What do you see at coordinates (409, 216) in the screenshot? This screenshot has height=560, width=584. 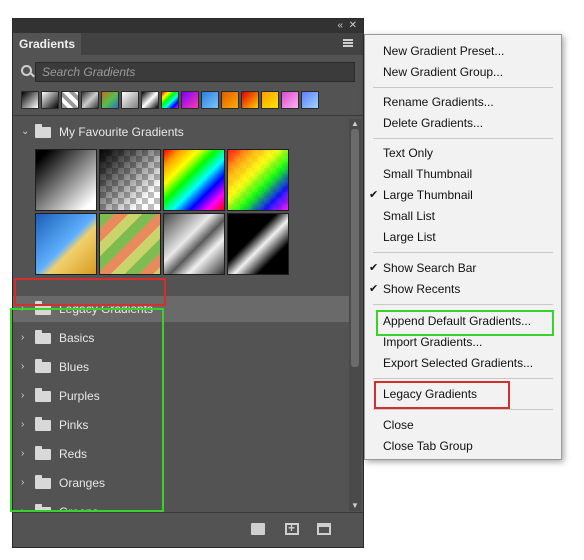 I see `menu-item-label: Small List` at bounding box center [409, 216].